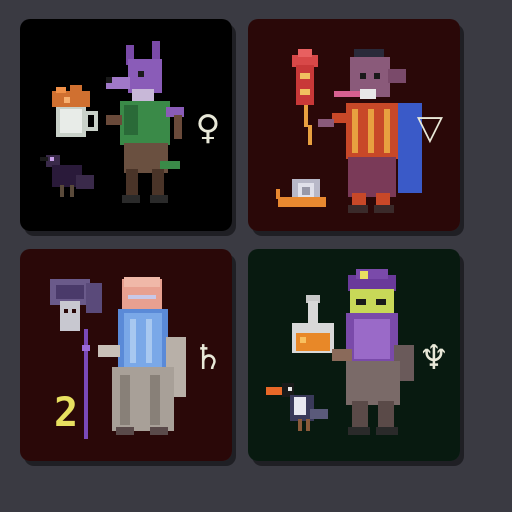 The width and height of the screenshot is (512, 512). Describe the element at coordinates (66, 413) in the screenshot. I see `snake-number-badge: 2` at that location.